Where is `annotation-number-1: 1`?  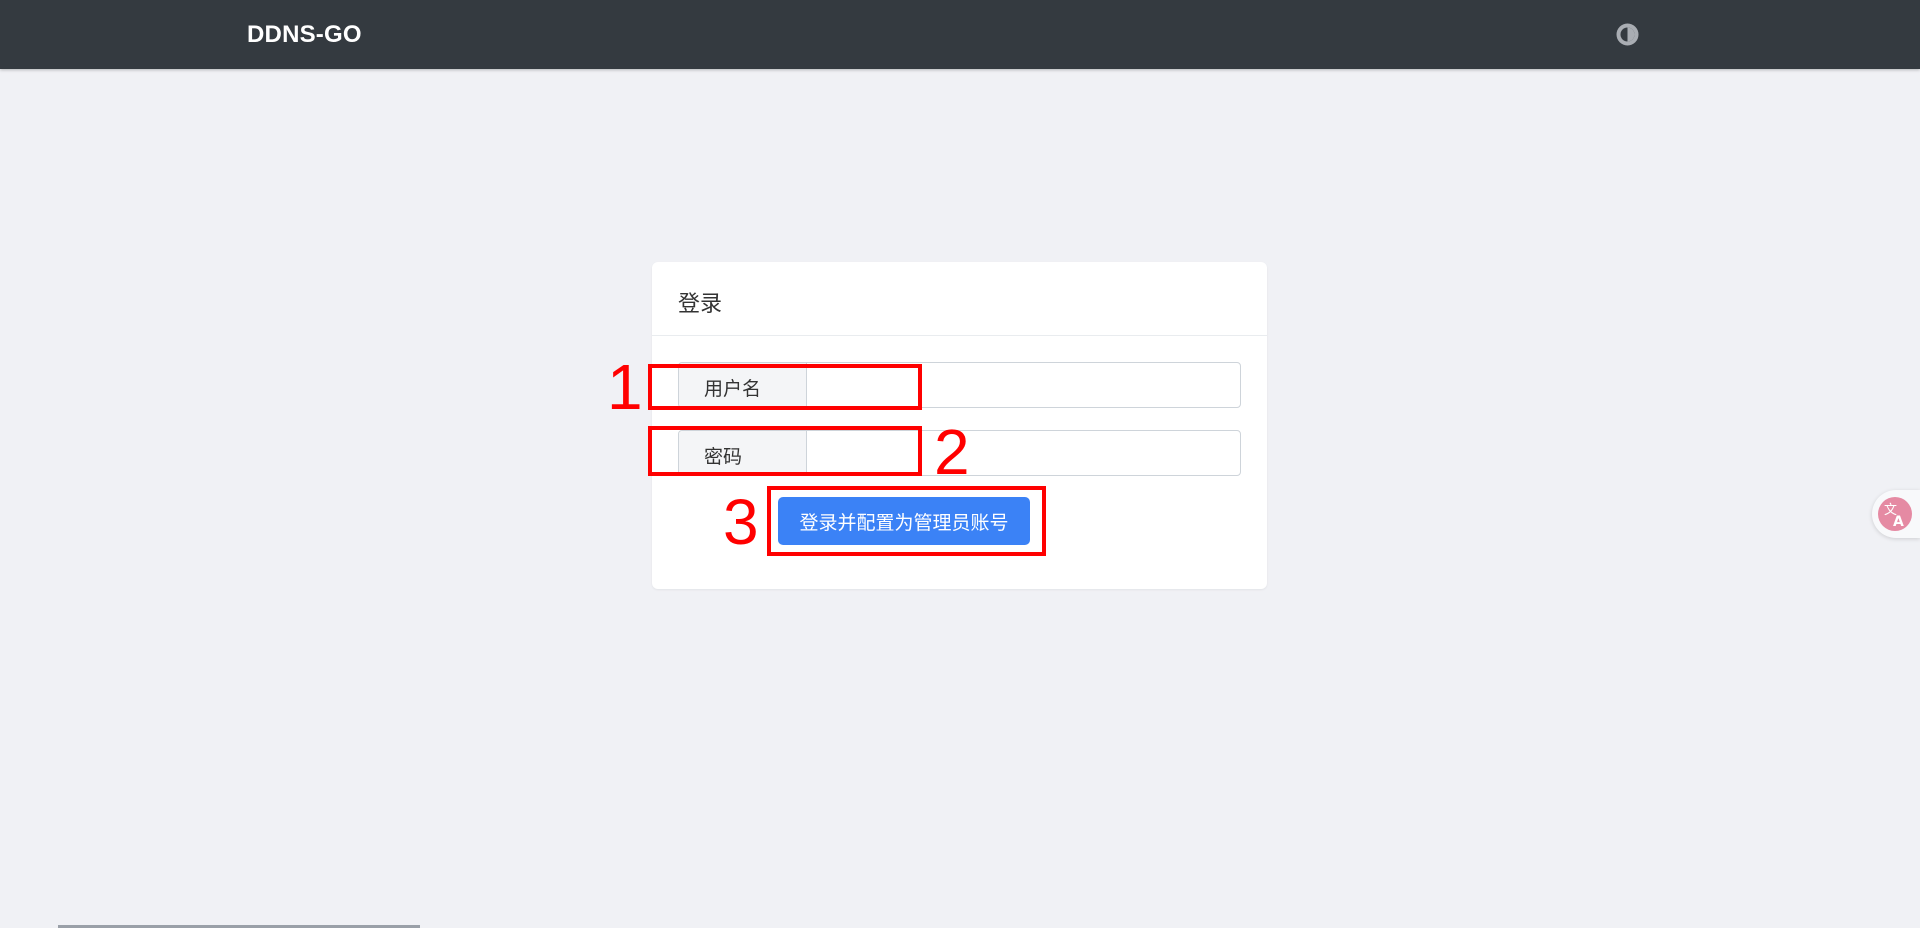 annotation-number-1: 1 is located at coordinates (625, 387).